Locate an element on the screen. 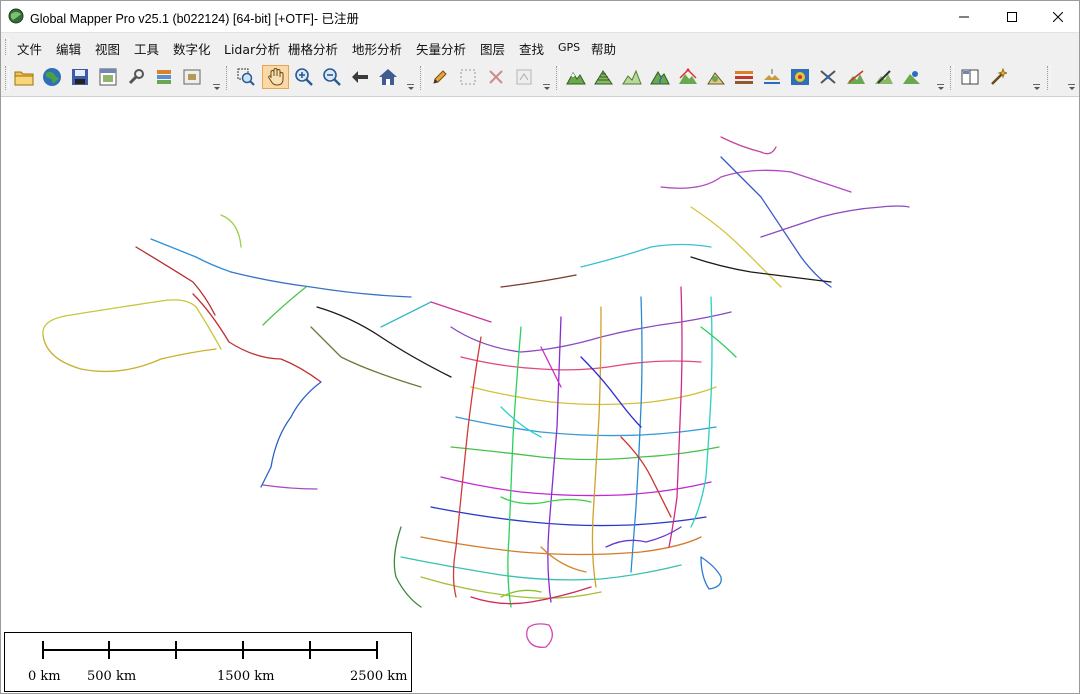 This screenshot has width=1080, height=694. slope-button is located at coordinates (716, 77).